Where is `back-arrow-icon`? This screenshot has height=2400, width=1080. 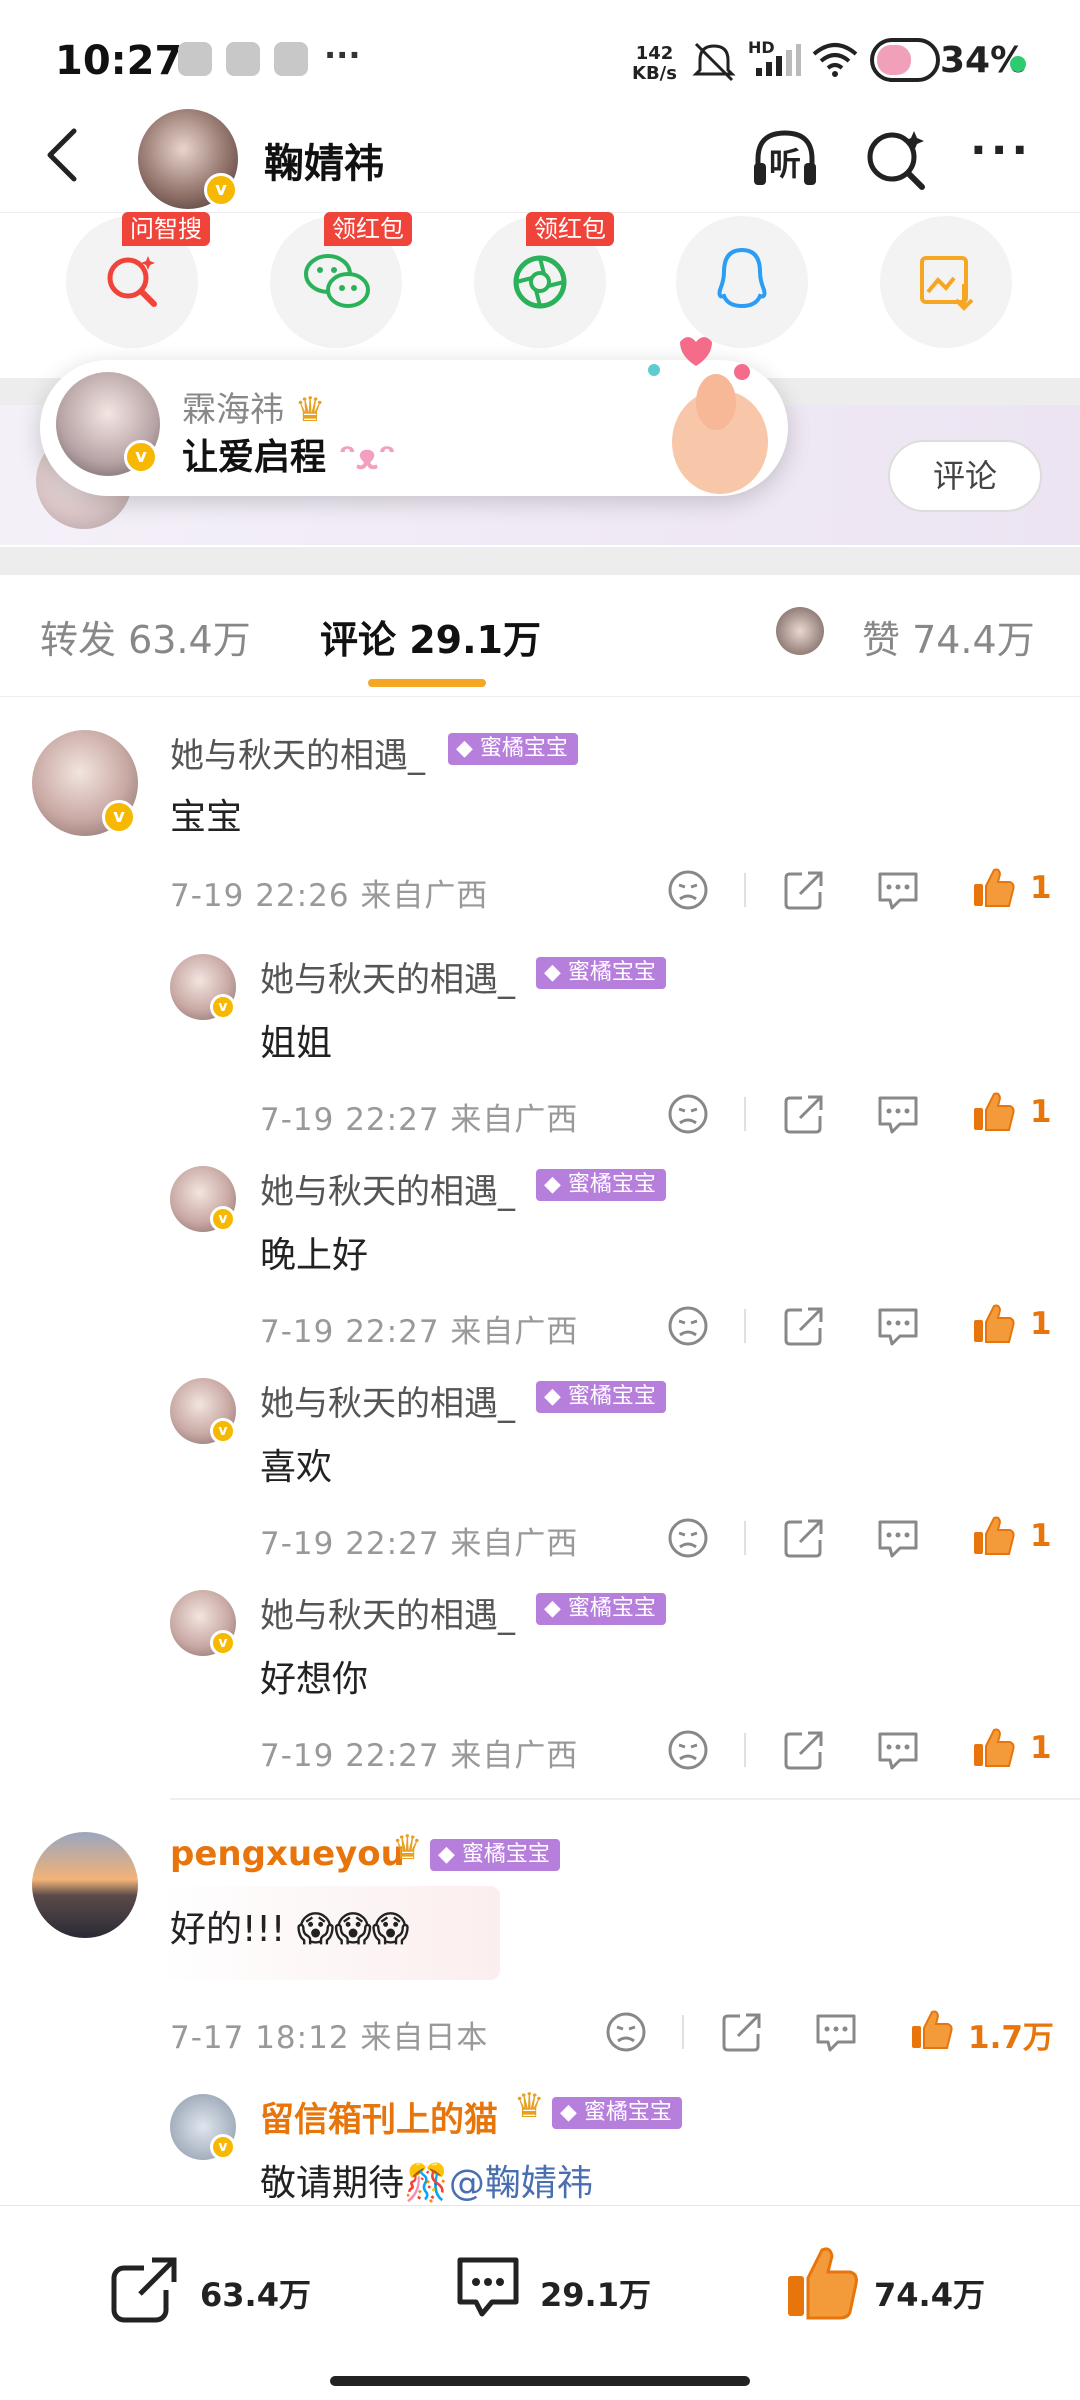 back-arrow-icon is located at coordinates (66, 155).